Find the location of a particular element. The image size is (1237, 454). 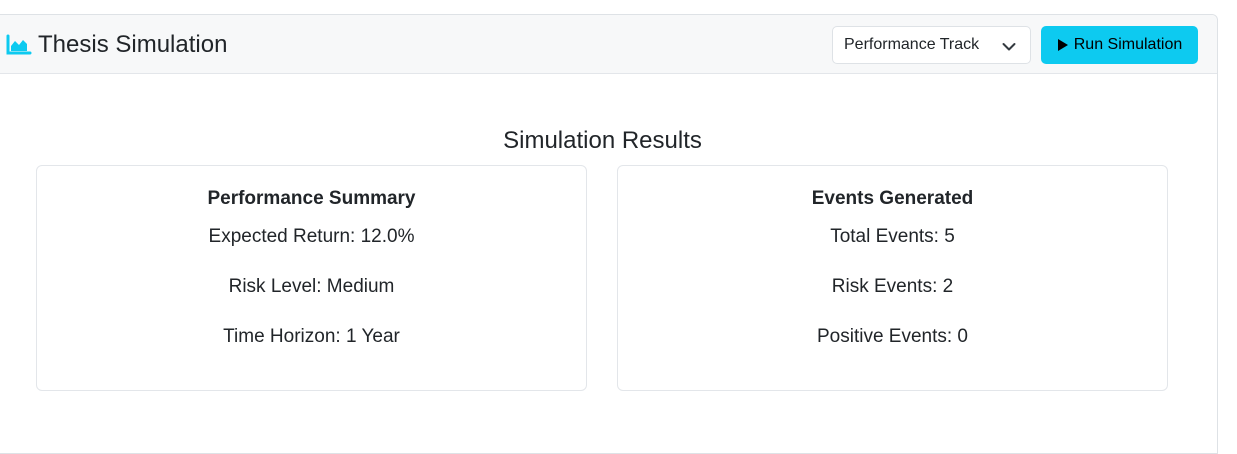

risk-level-stat: Risk Level: Medium is located at coordinates (311, 286).